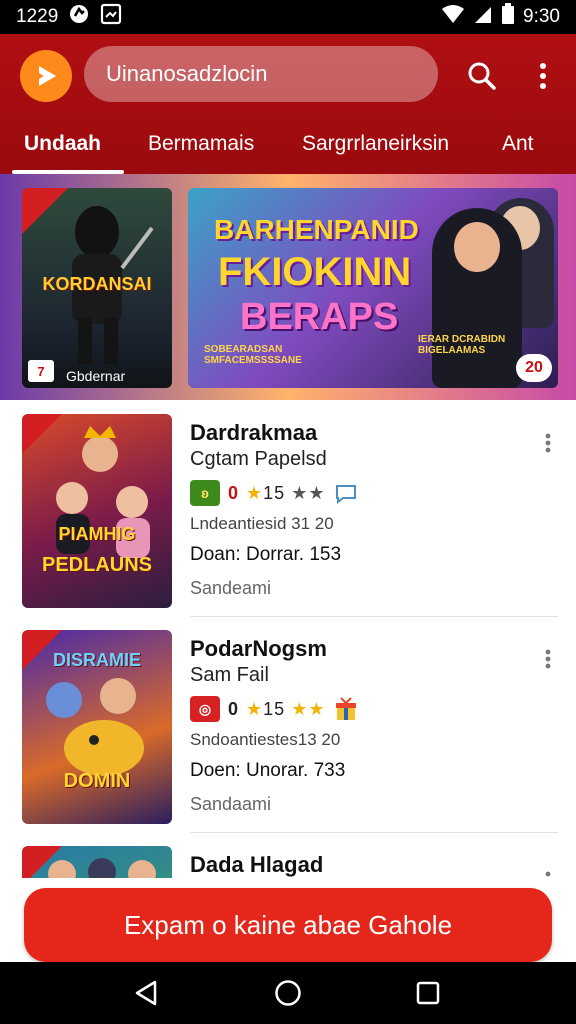 This screenshot has height=1024, width=576. Describe the element at coordinates (518, 144) in the screenshot. I see `tab-3: Ant` at that location.